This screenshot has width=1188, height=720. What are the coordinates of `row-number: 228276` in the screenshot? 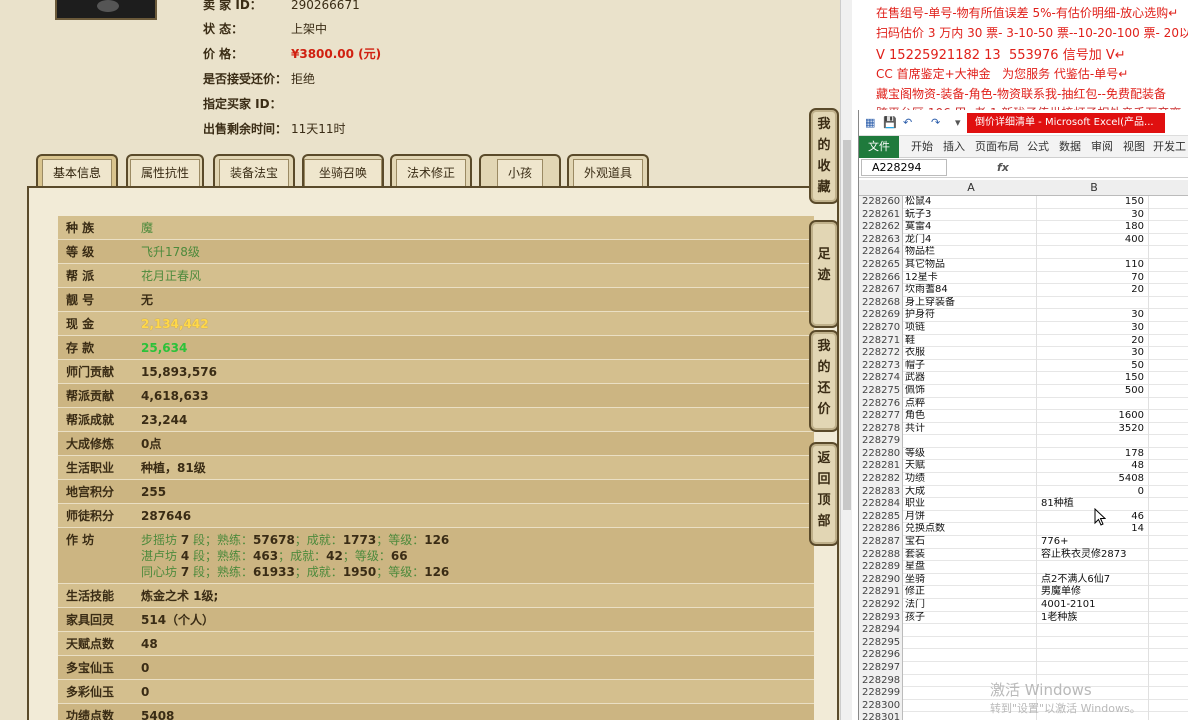 It's located at (881, 404).